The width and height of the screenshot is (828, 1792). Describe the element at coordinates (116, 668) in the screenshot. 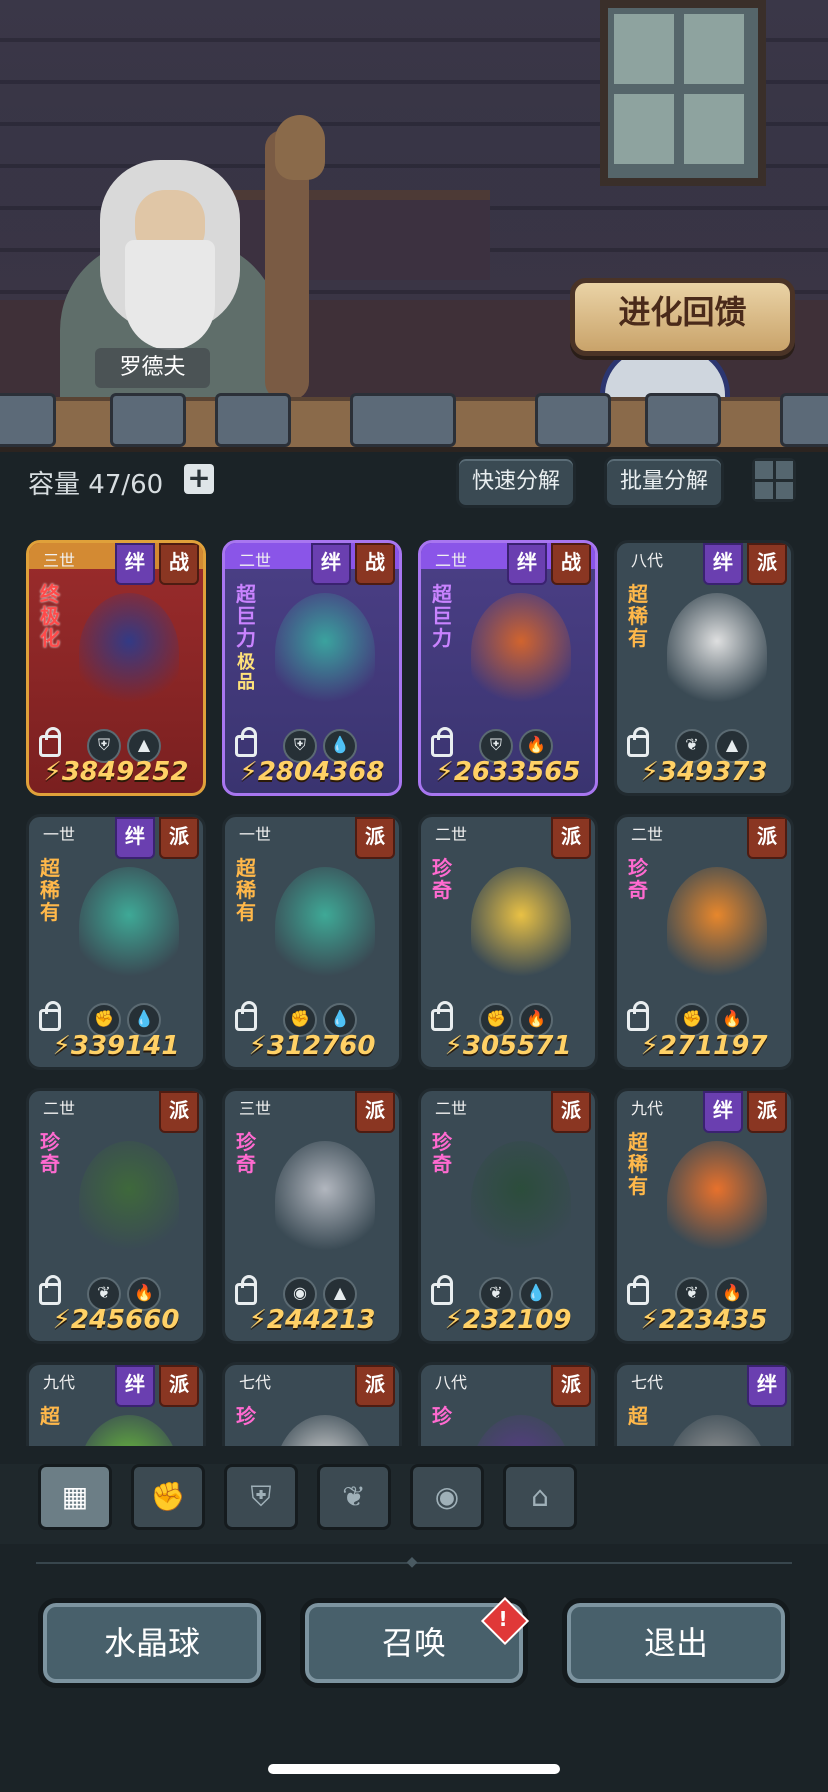

I see `monster-card: 三世绊战终极化 ⛨ ▲ ⚡3849252` at that location.